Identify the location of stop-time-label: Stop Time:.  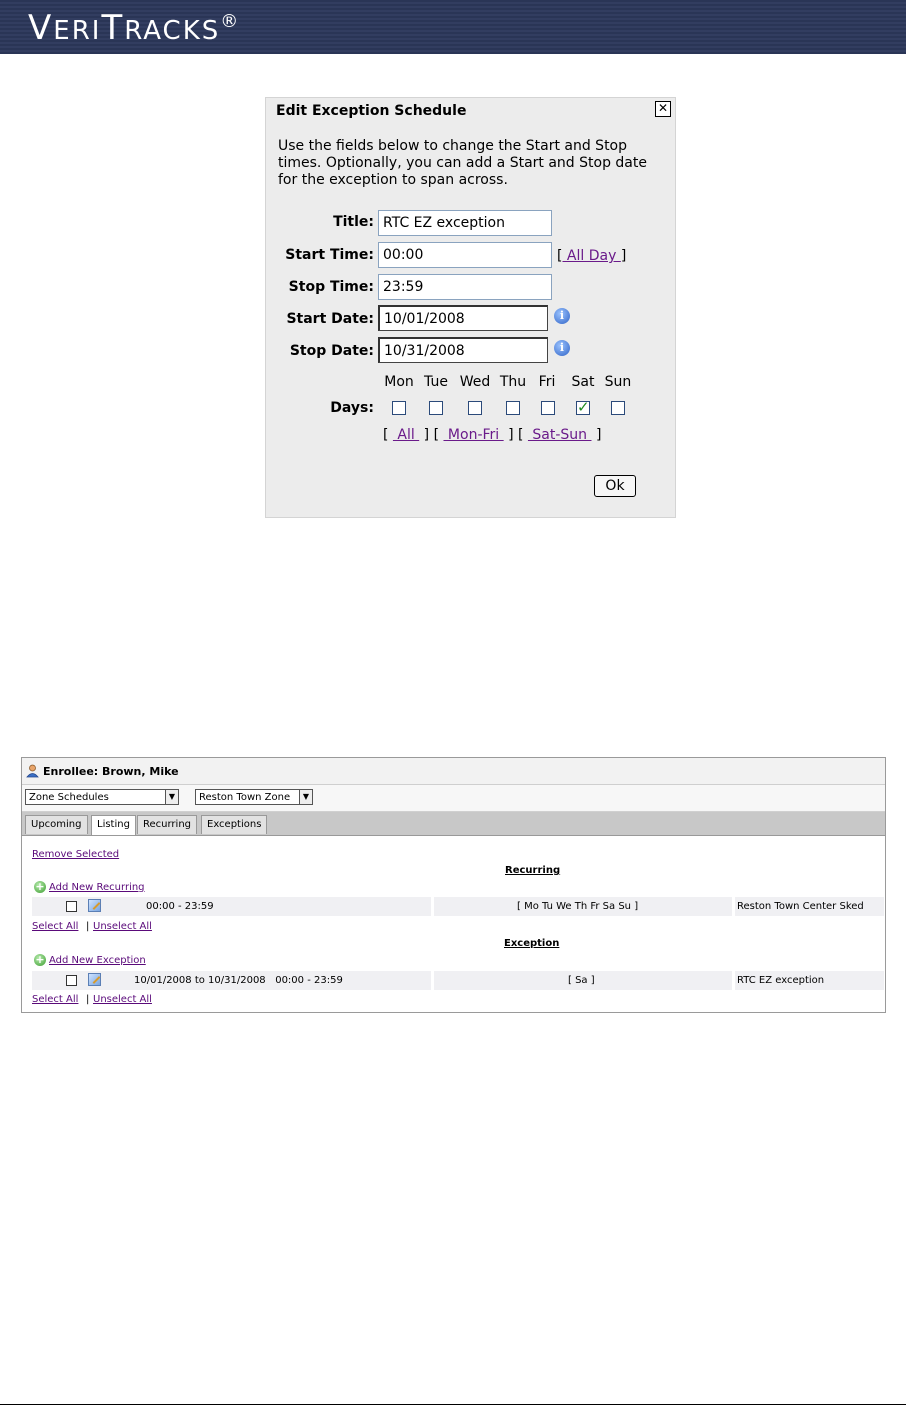
(331, 287).